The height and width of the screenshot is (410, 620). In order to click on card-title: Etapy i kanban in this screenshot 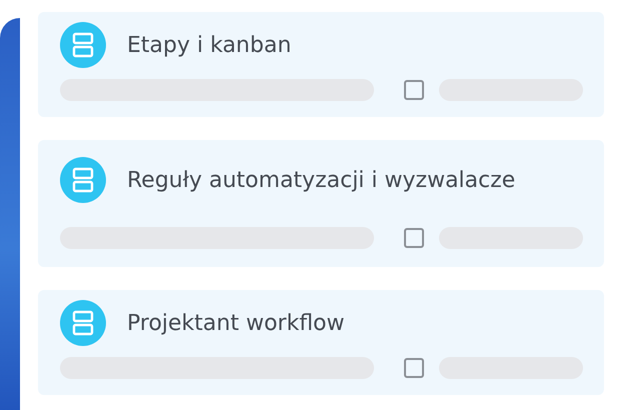, I will do `click(209, 45)`.